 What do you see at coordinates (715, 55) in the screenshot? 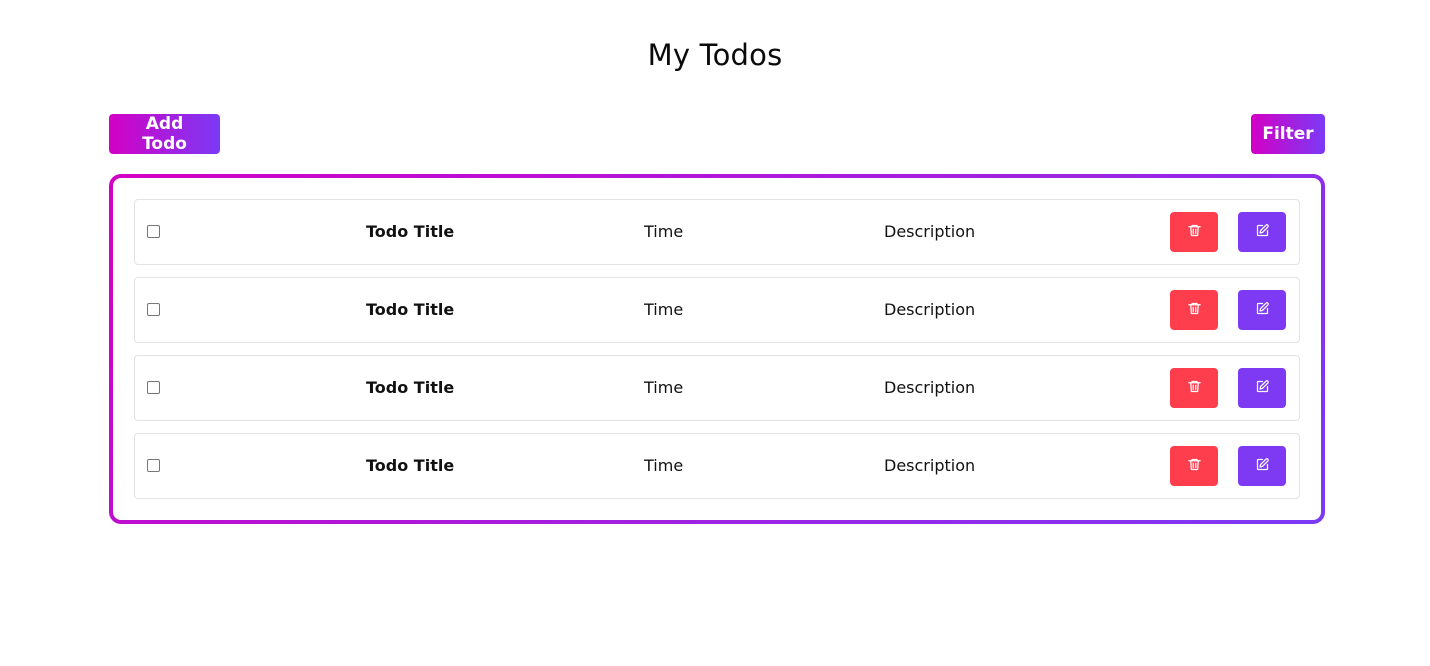
I see `page-title: My Todos` at bounding box center [715, 55].